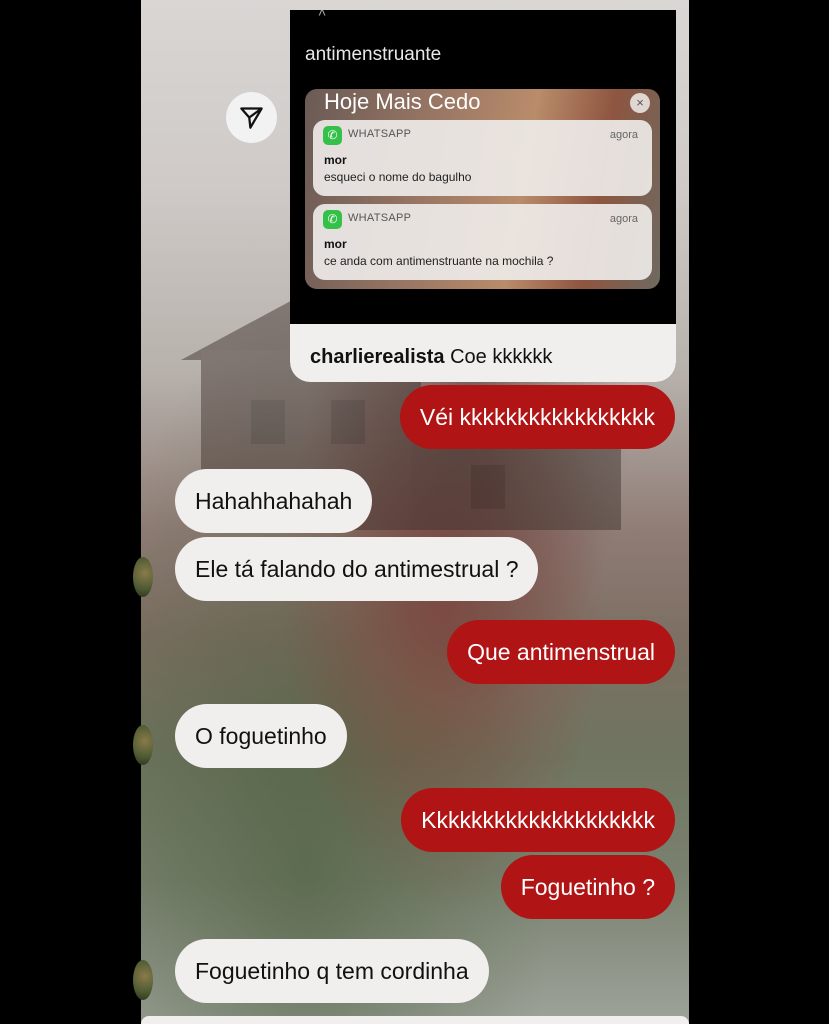 The height and width of the screenshot is (1024, 829). Describe the element at coordinates (377, 357) in the screenshot. I see `story-reply-username: charlierealista` at that location.